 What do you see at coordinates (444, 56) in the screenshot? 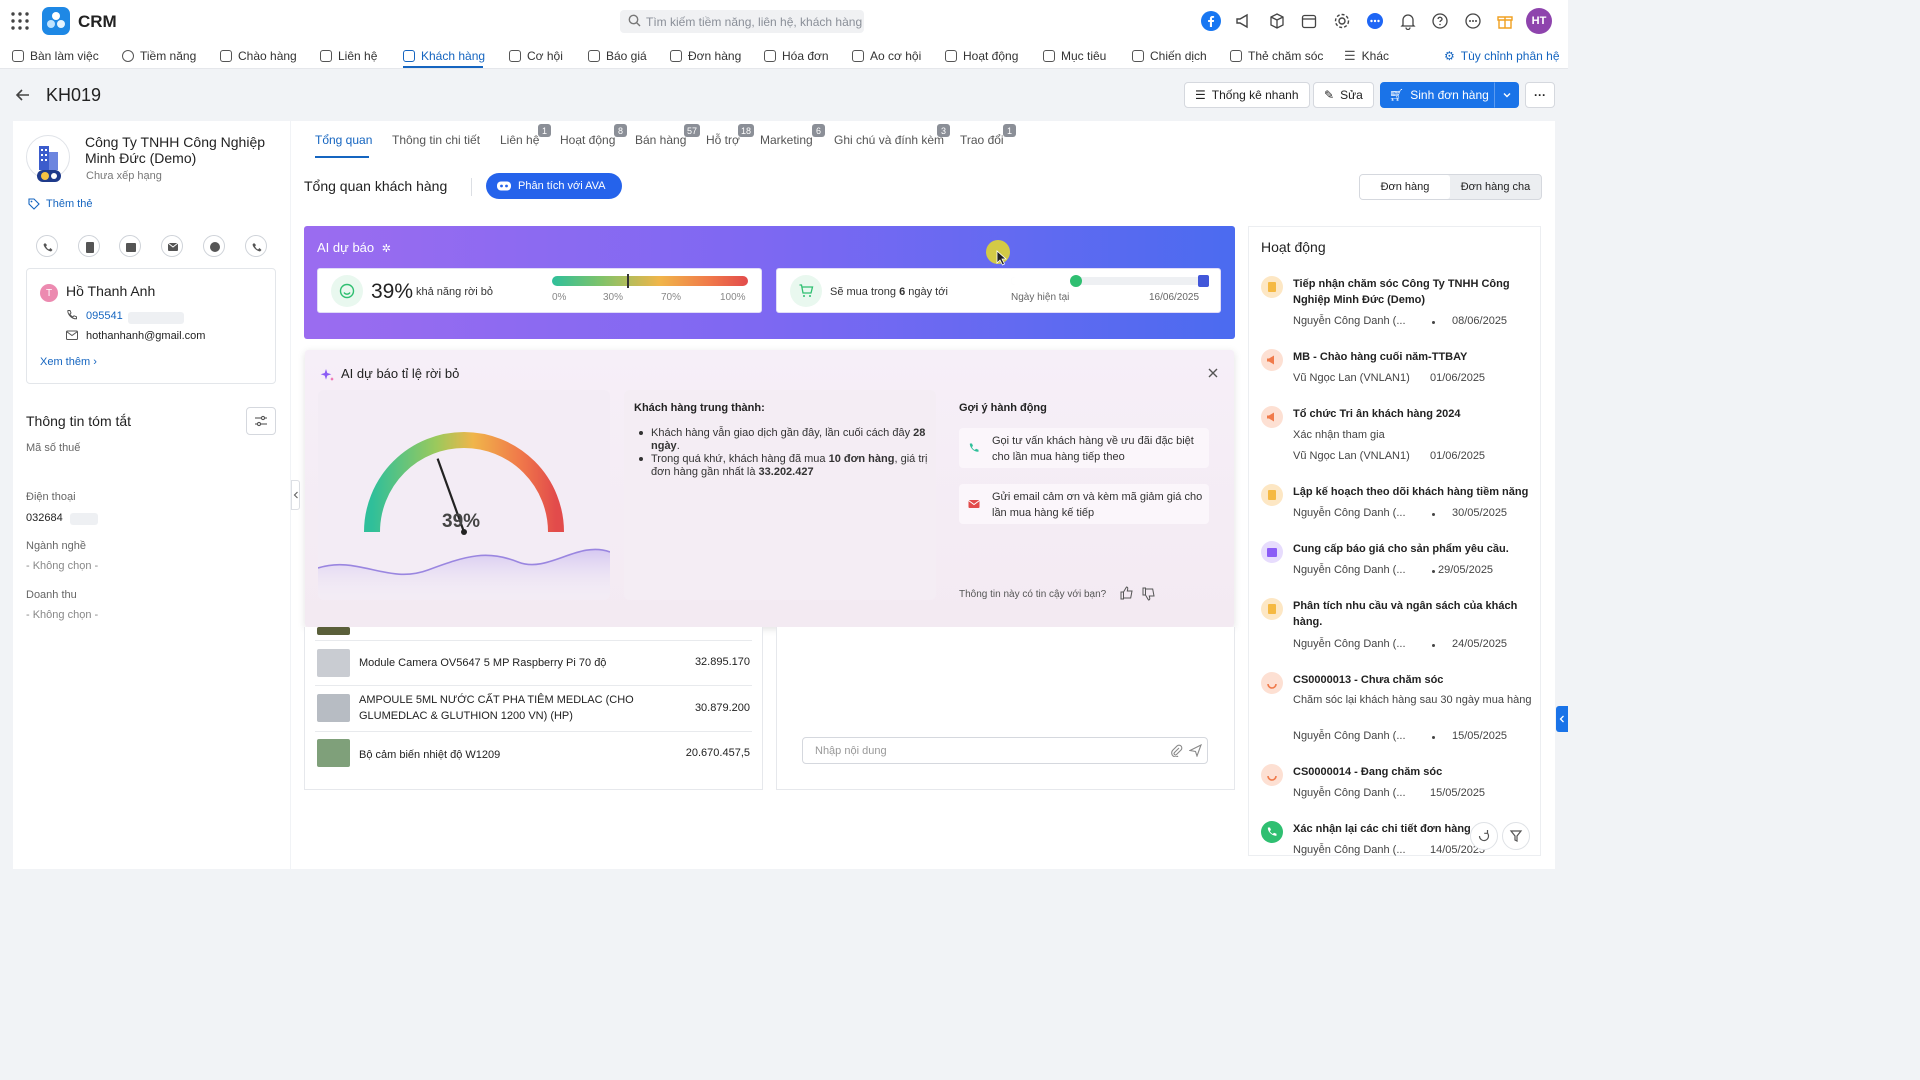
I see `nav-khach-hang: Khách hàng` at bounding box center [444, 56].